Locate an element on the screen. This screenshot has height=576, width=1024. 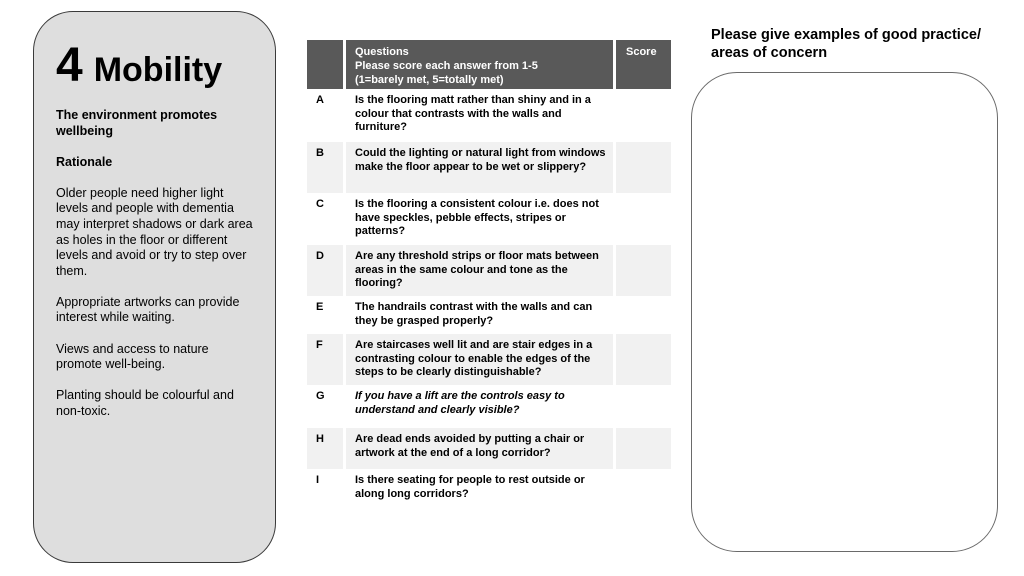
header-label-cell is located at coordinates (325, 64).